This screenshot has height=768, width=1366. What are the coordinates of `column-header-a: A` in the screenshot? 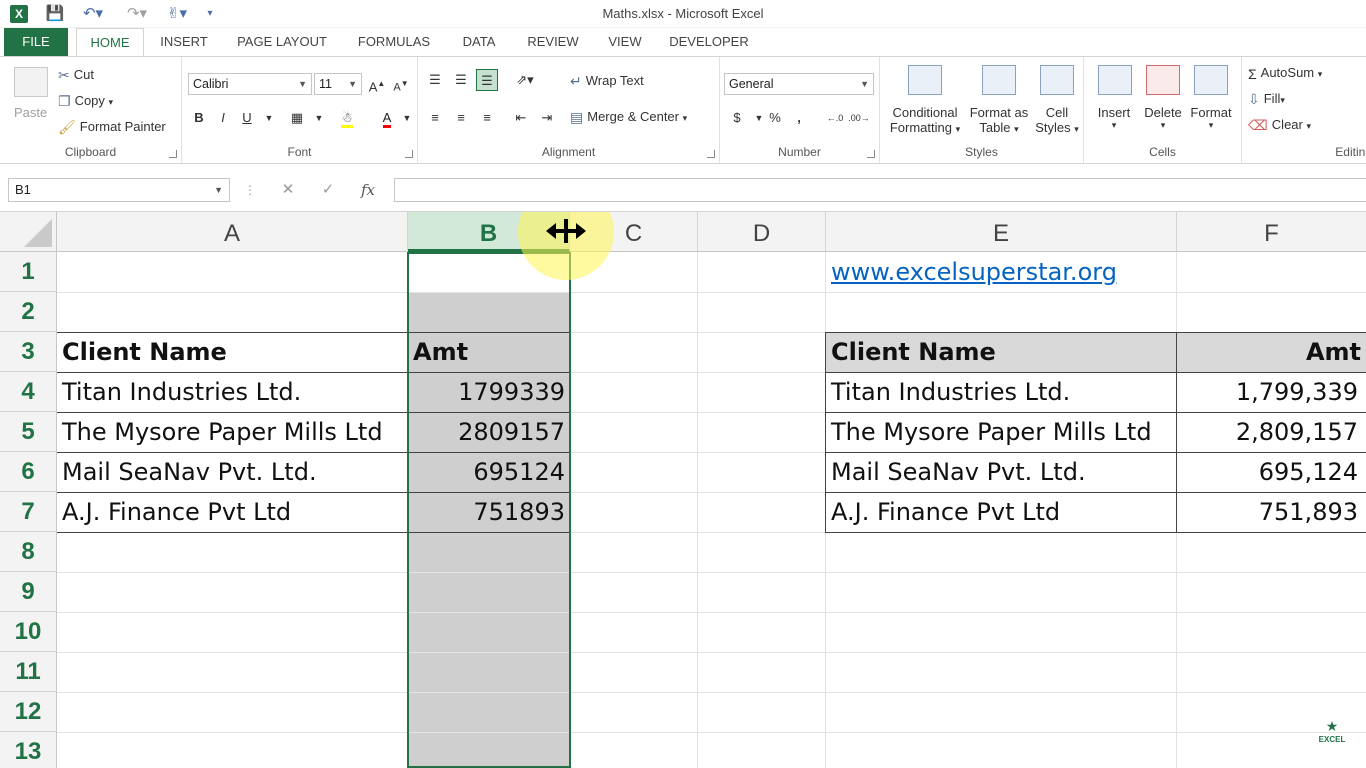 It's located at (232, 232).